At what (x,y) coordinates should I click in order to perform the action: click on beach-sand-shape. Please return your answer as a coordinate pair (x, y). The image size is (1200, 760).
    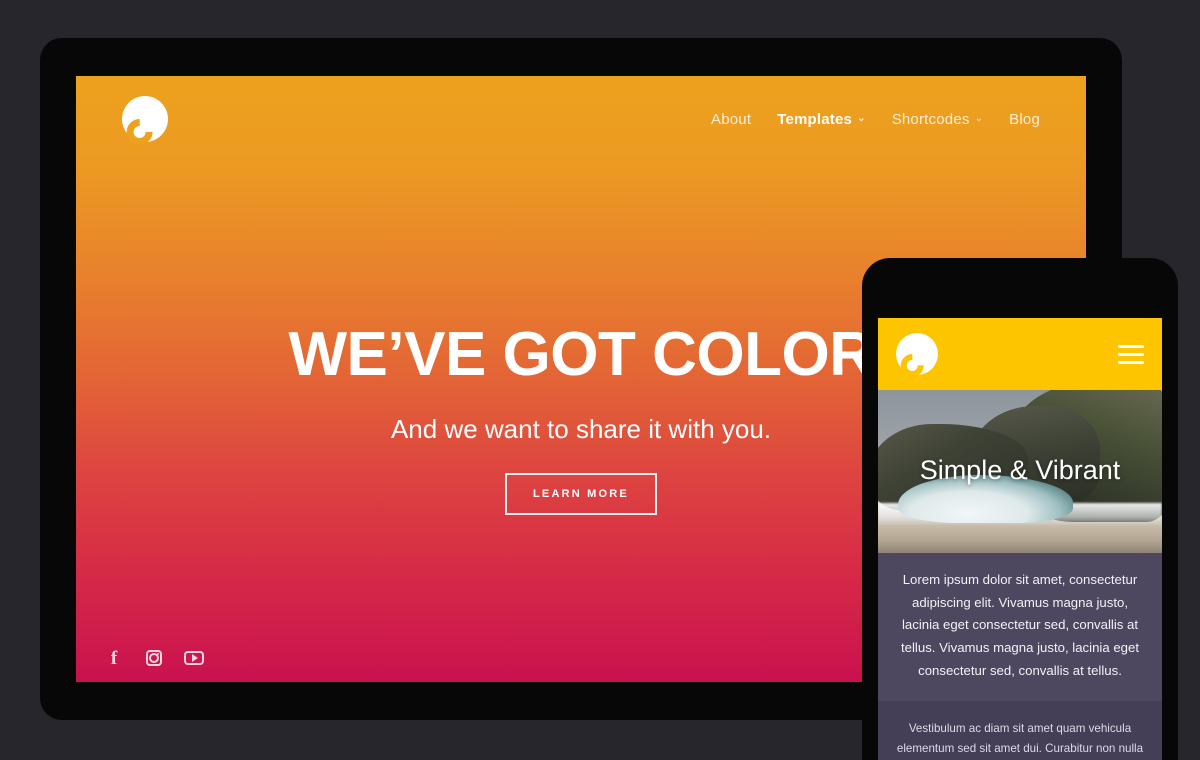
    Looking at the image, I should click on (1020, 539).